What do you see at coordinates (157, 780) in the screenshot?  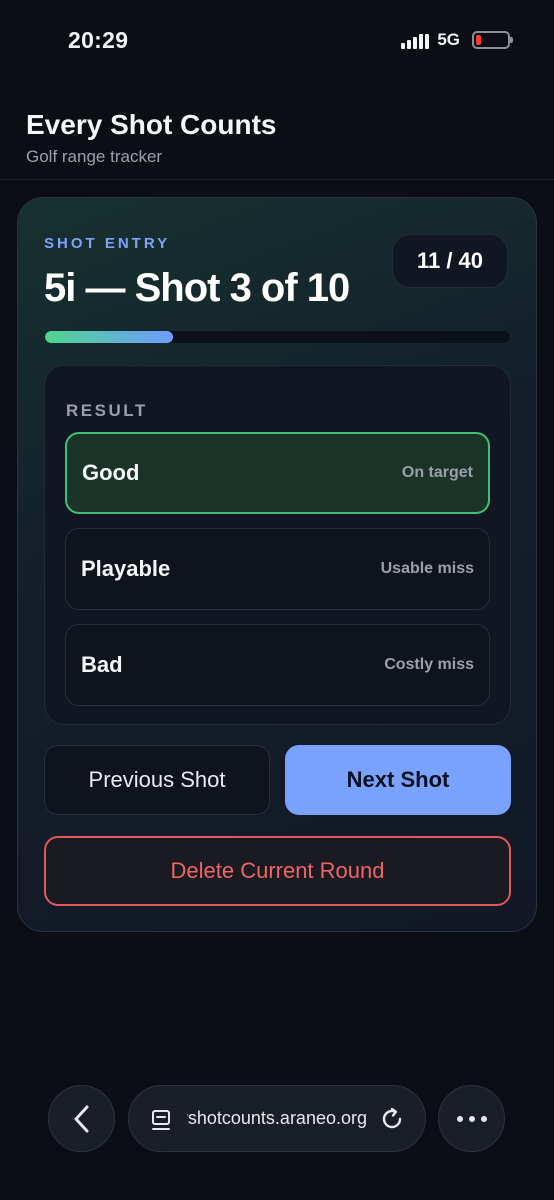 I see `previous-shot-button: Previous Shot` at bounding box center [157, 780].